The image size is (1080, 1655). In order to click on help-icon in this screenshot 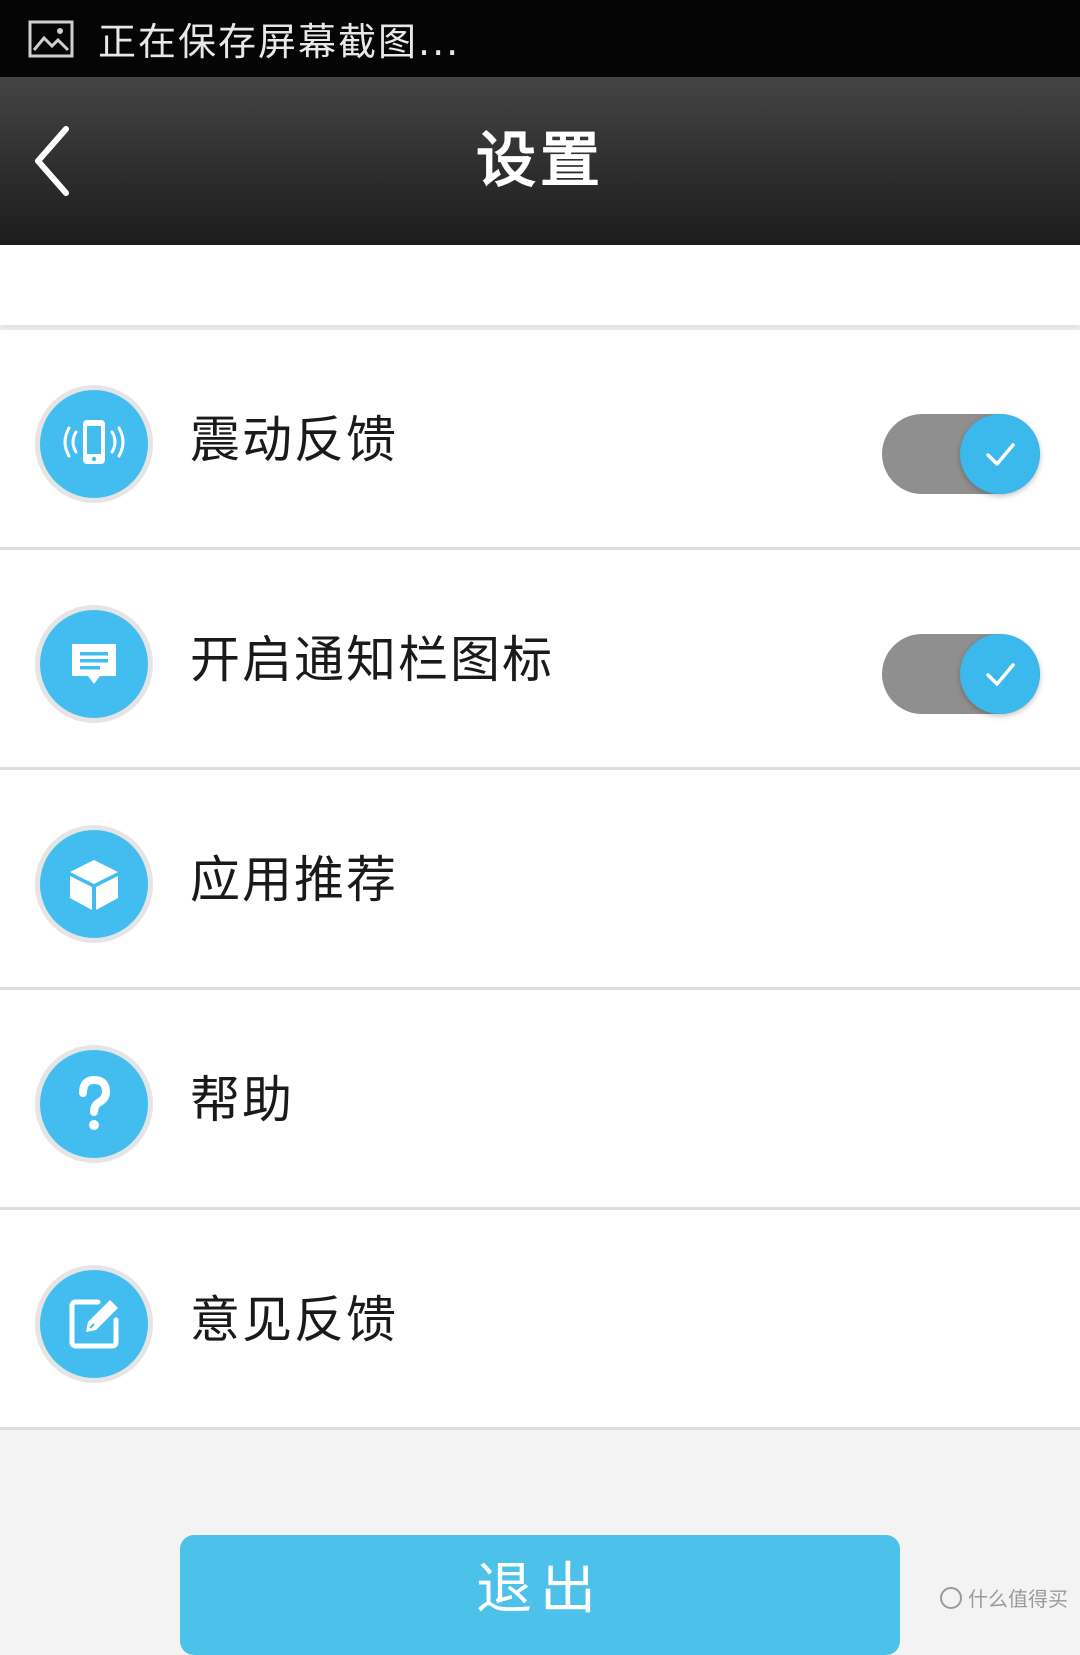, I will do `click(94, 1104)`.